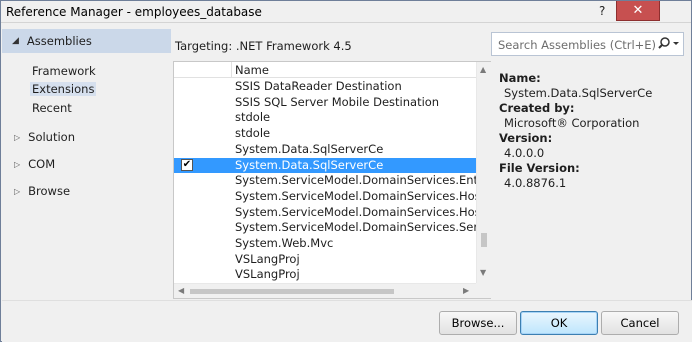  Describe the element at coordinates (263, 46) in the screenshot. I see `targeting-label: Targeting: .NET Framework 4.5` at that location.